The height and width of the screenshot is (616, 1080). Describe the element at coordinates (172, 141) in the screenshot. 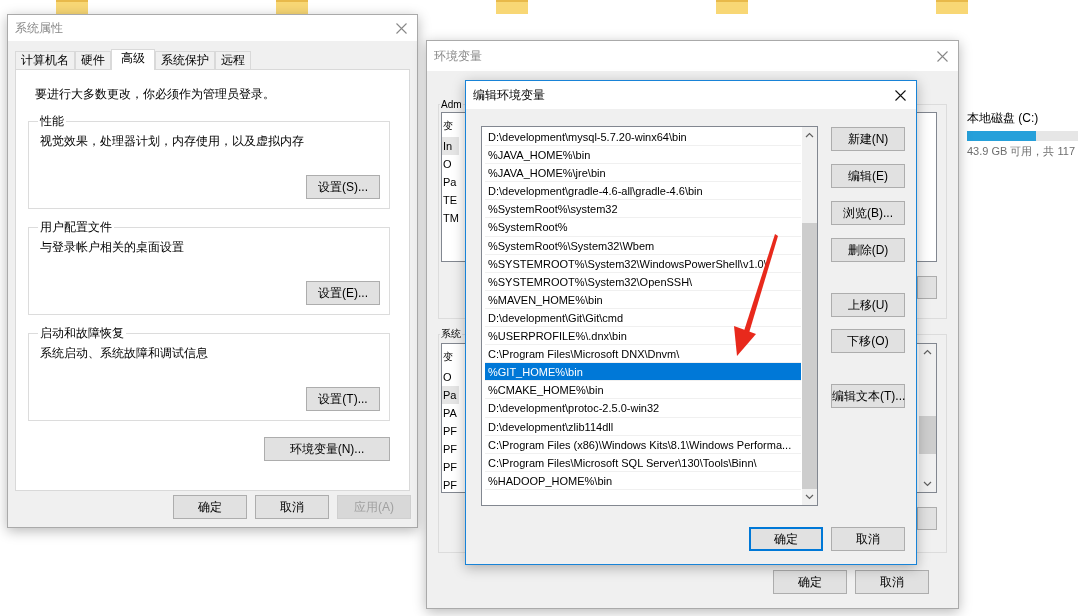

I see `group-description: 视觉效果，处理器计划，内存使用，以及虚拟内存` at that location.